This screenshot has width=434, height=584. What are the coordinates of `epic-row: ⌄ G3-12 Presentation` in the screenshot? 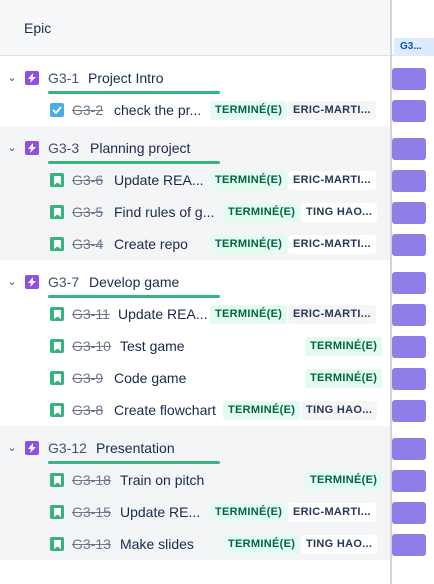 It's located at (195, 448).